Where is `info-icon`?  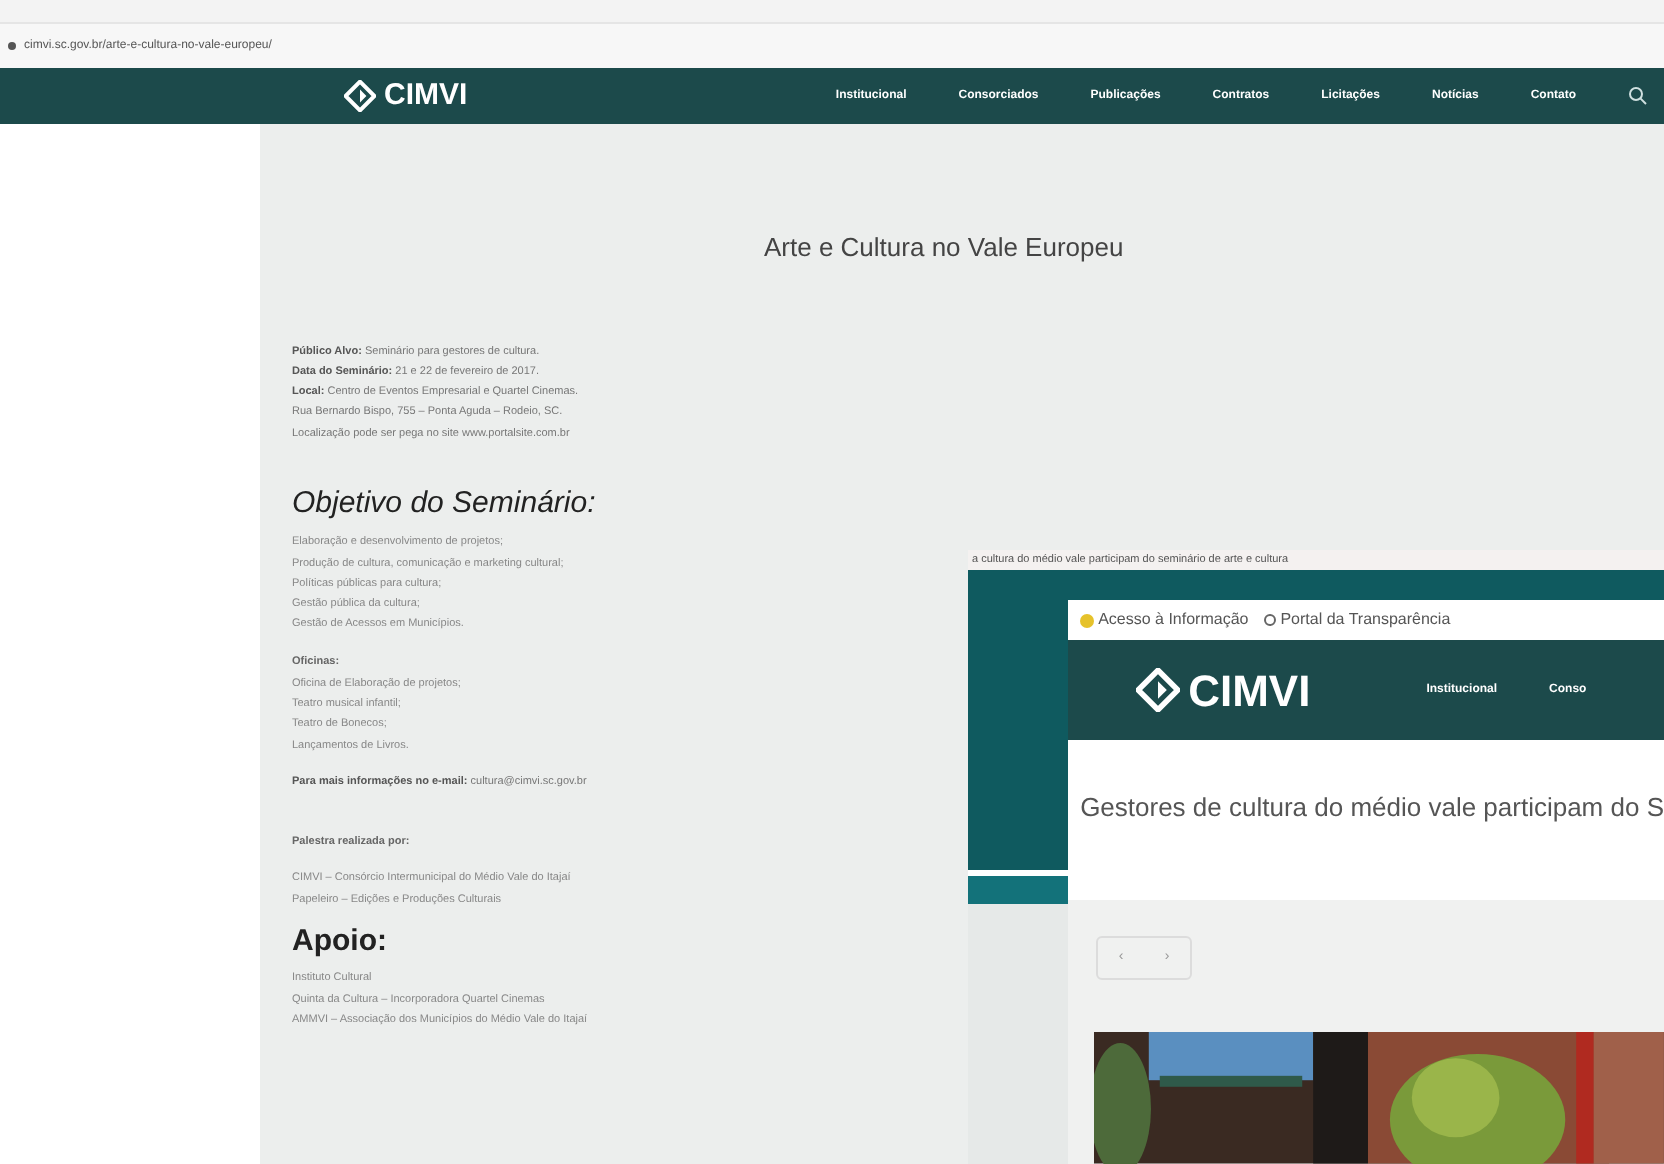
info-icon is located at coordinates (1087, 620).